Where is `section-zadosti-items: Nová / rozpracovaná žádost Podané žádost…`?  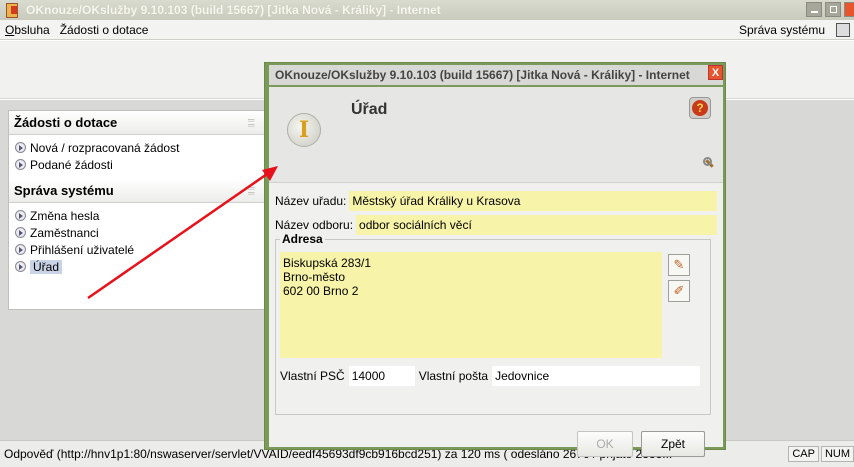 section-zadosti-items: Nová / rozpracovaná žádost Podané žádost… is located at coordinates (139, 157).